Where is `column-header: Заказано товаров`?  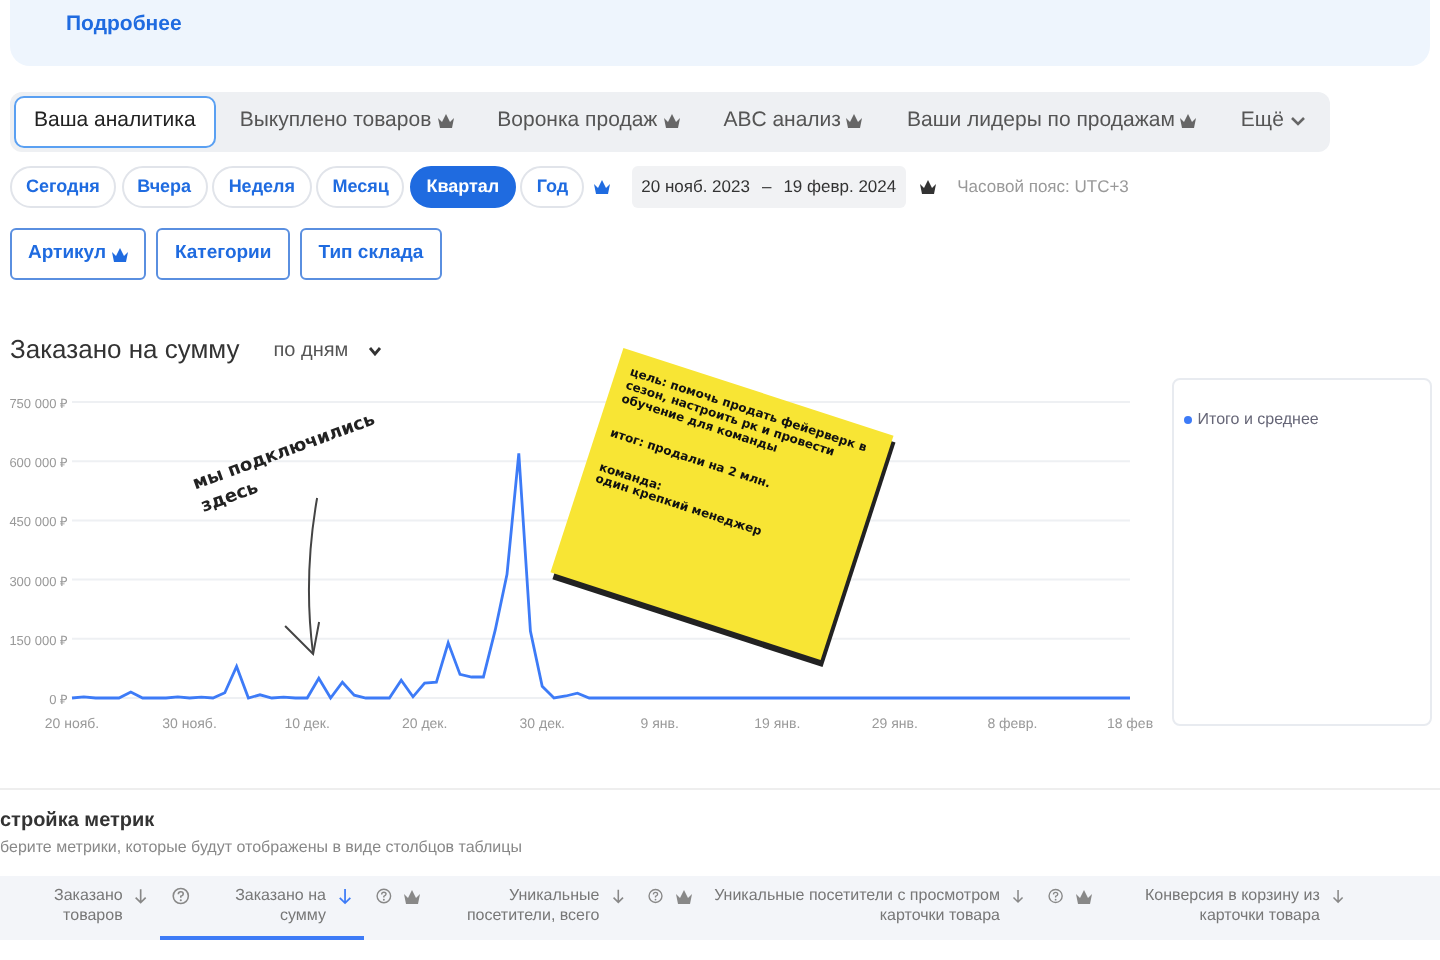 column-header: Заказано товаров is located at coordinates (80, 907).